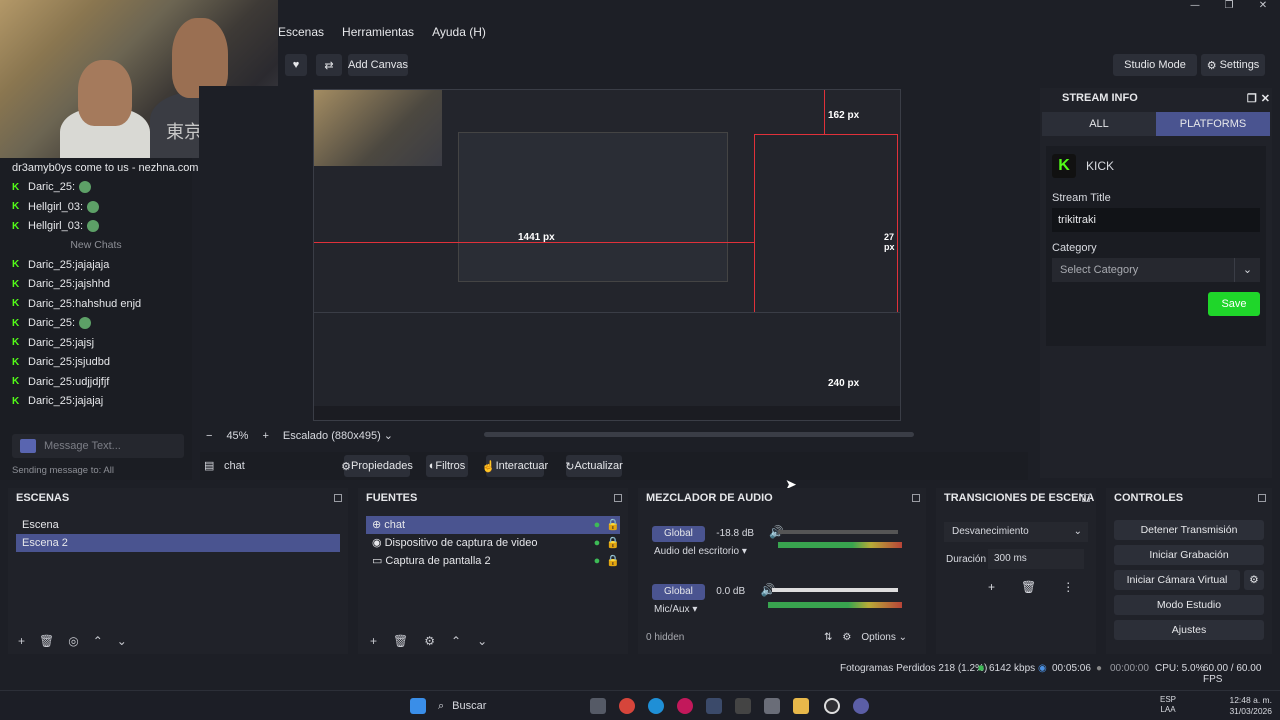 This screenshot has height=720, width=1280. Describe the element at coordinates (1036, 559) in the screenshot. I see `duration-input: 300 ms` at that location.